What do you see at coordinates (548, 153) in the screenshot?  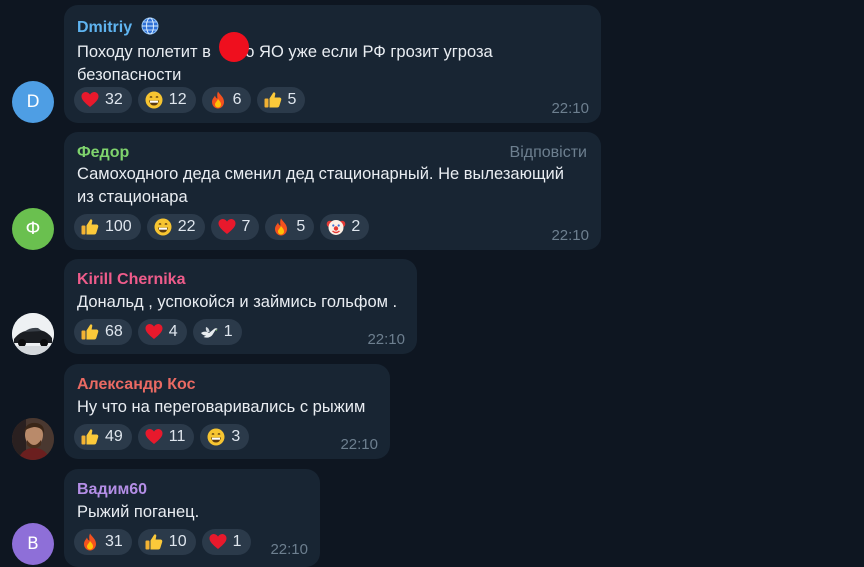 I see `reply-button: Відповісти` at bounding box center [548, 153].